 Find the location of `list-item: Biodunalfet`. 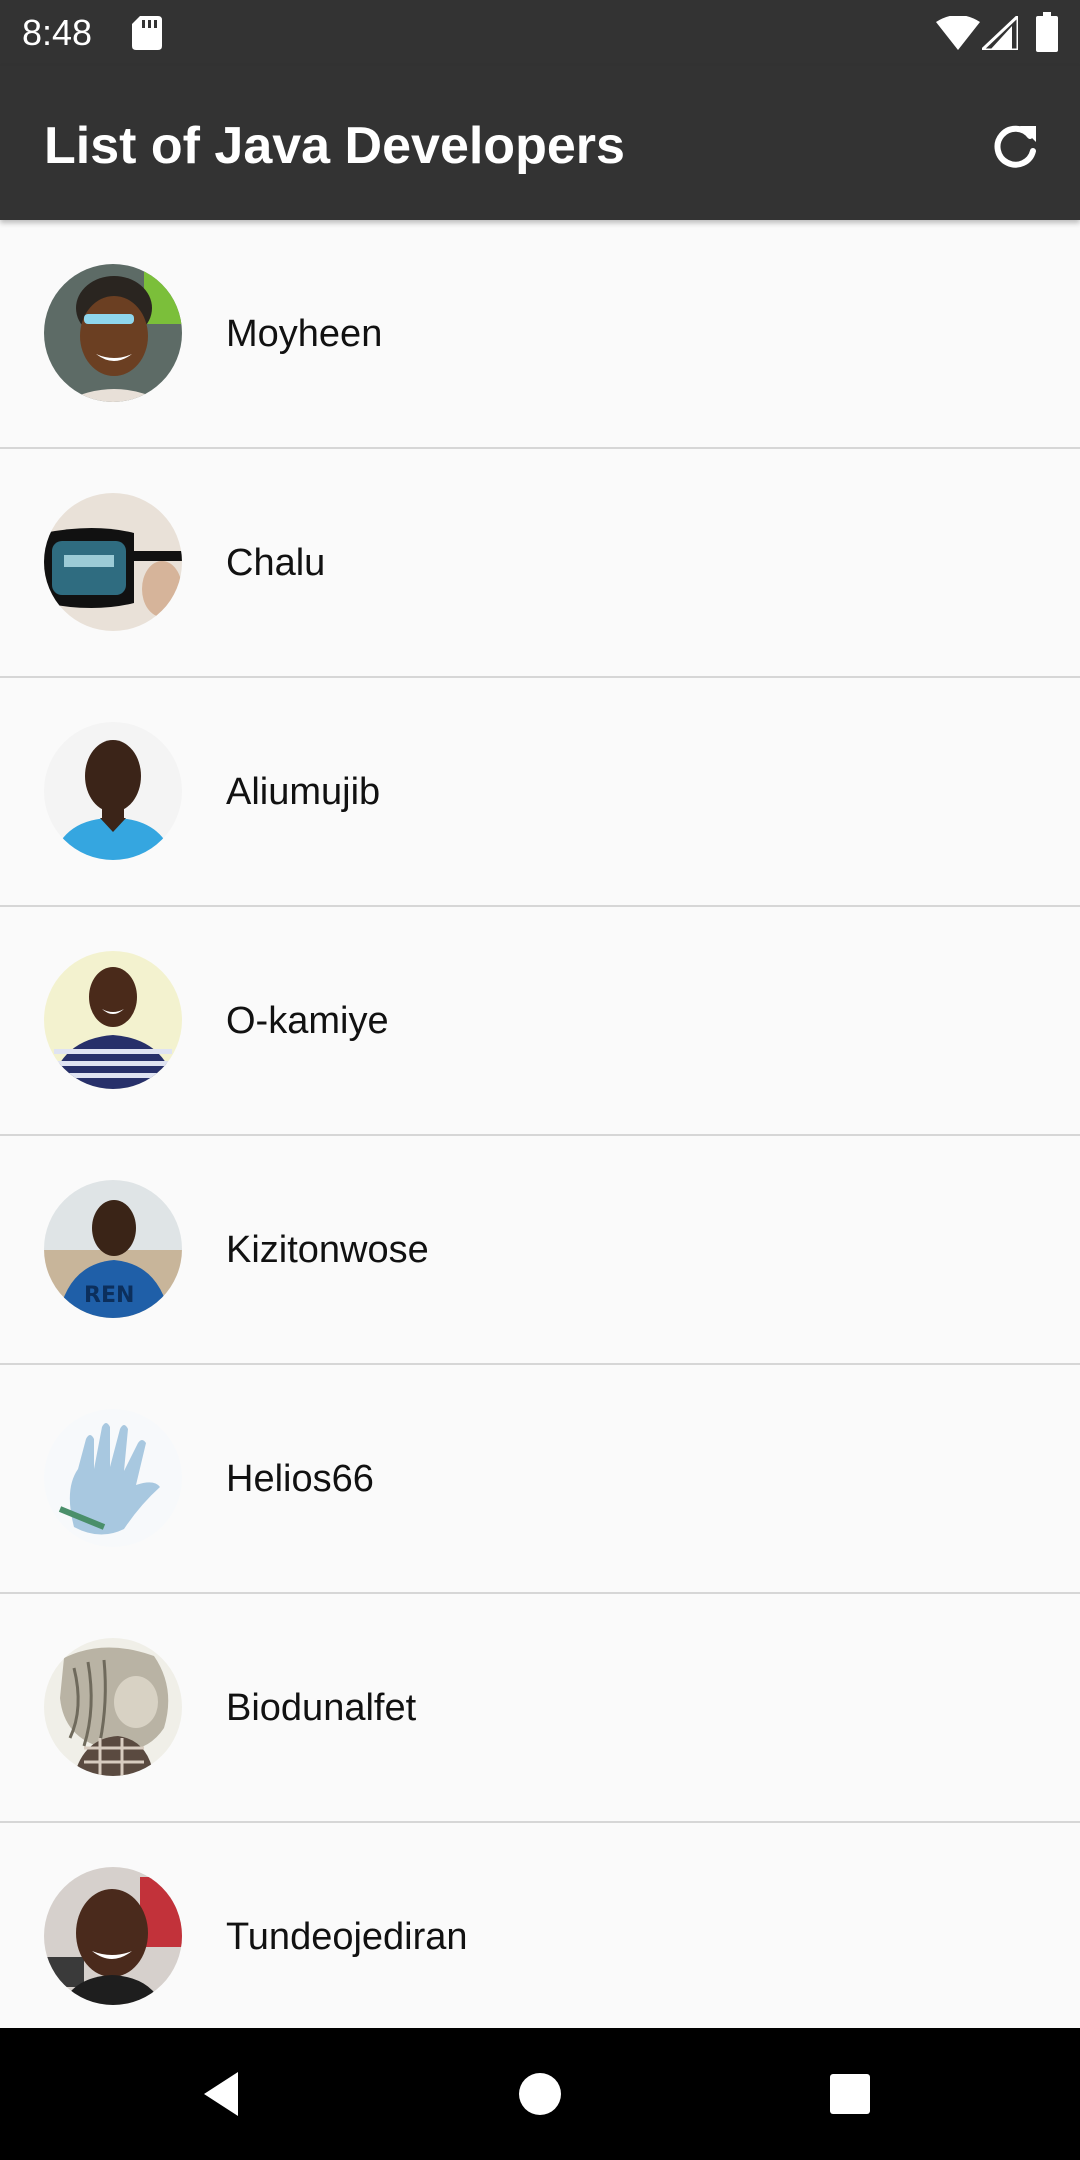

list-item: Biodunalfet is located at coordinates (540, 1708).